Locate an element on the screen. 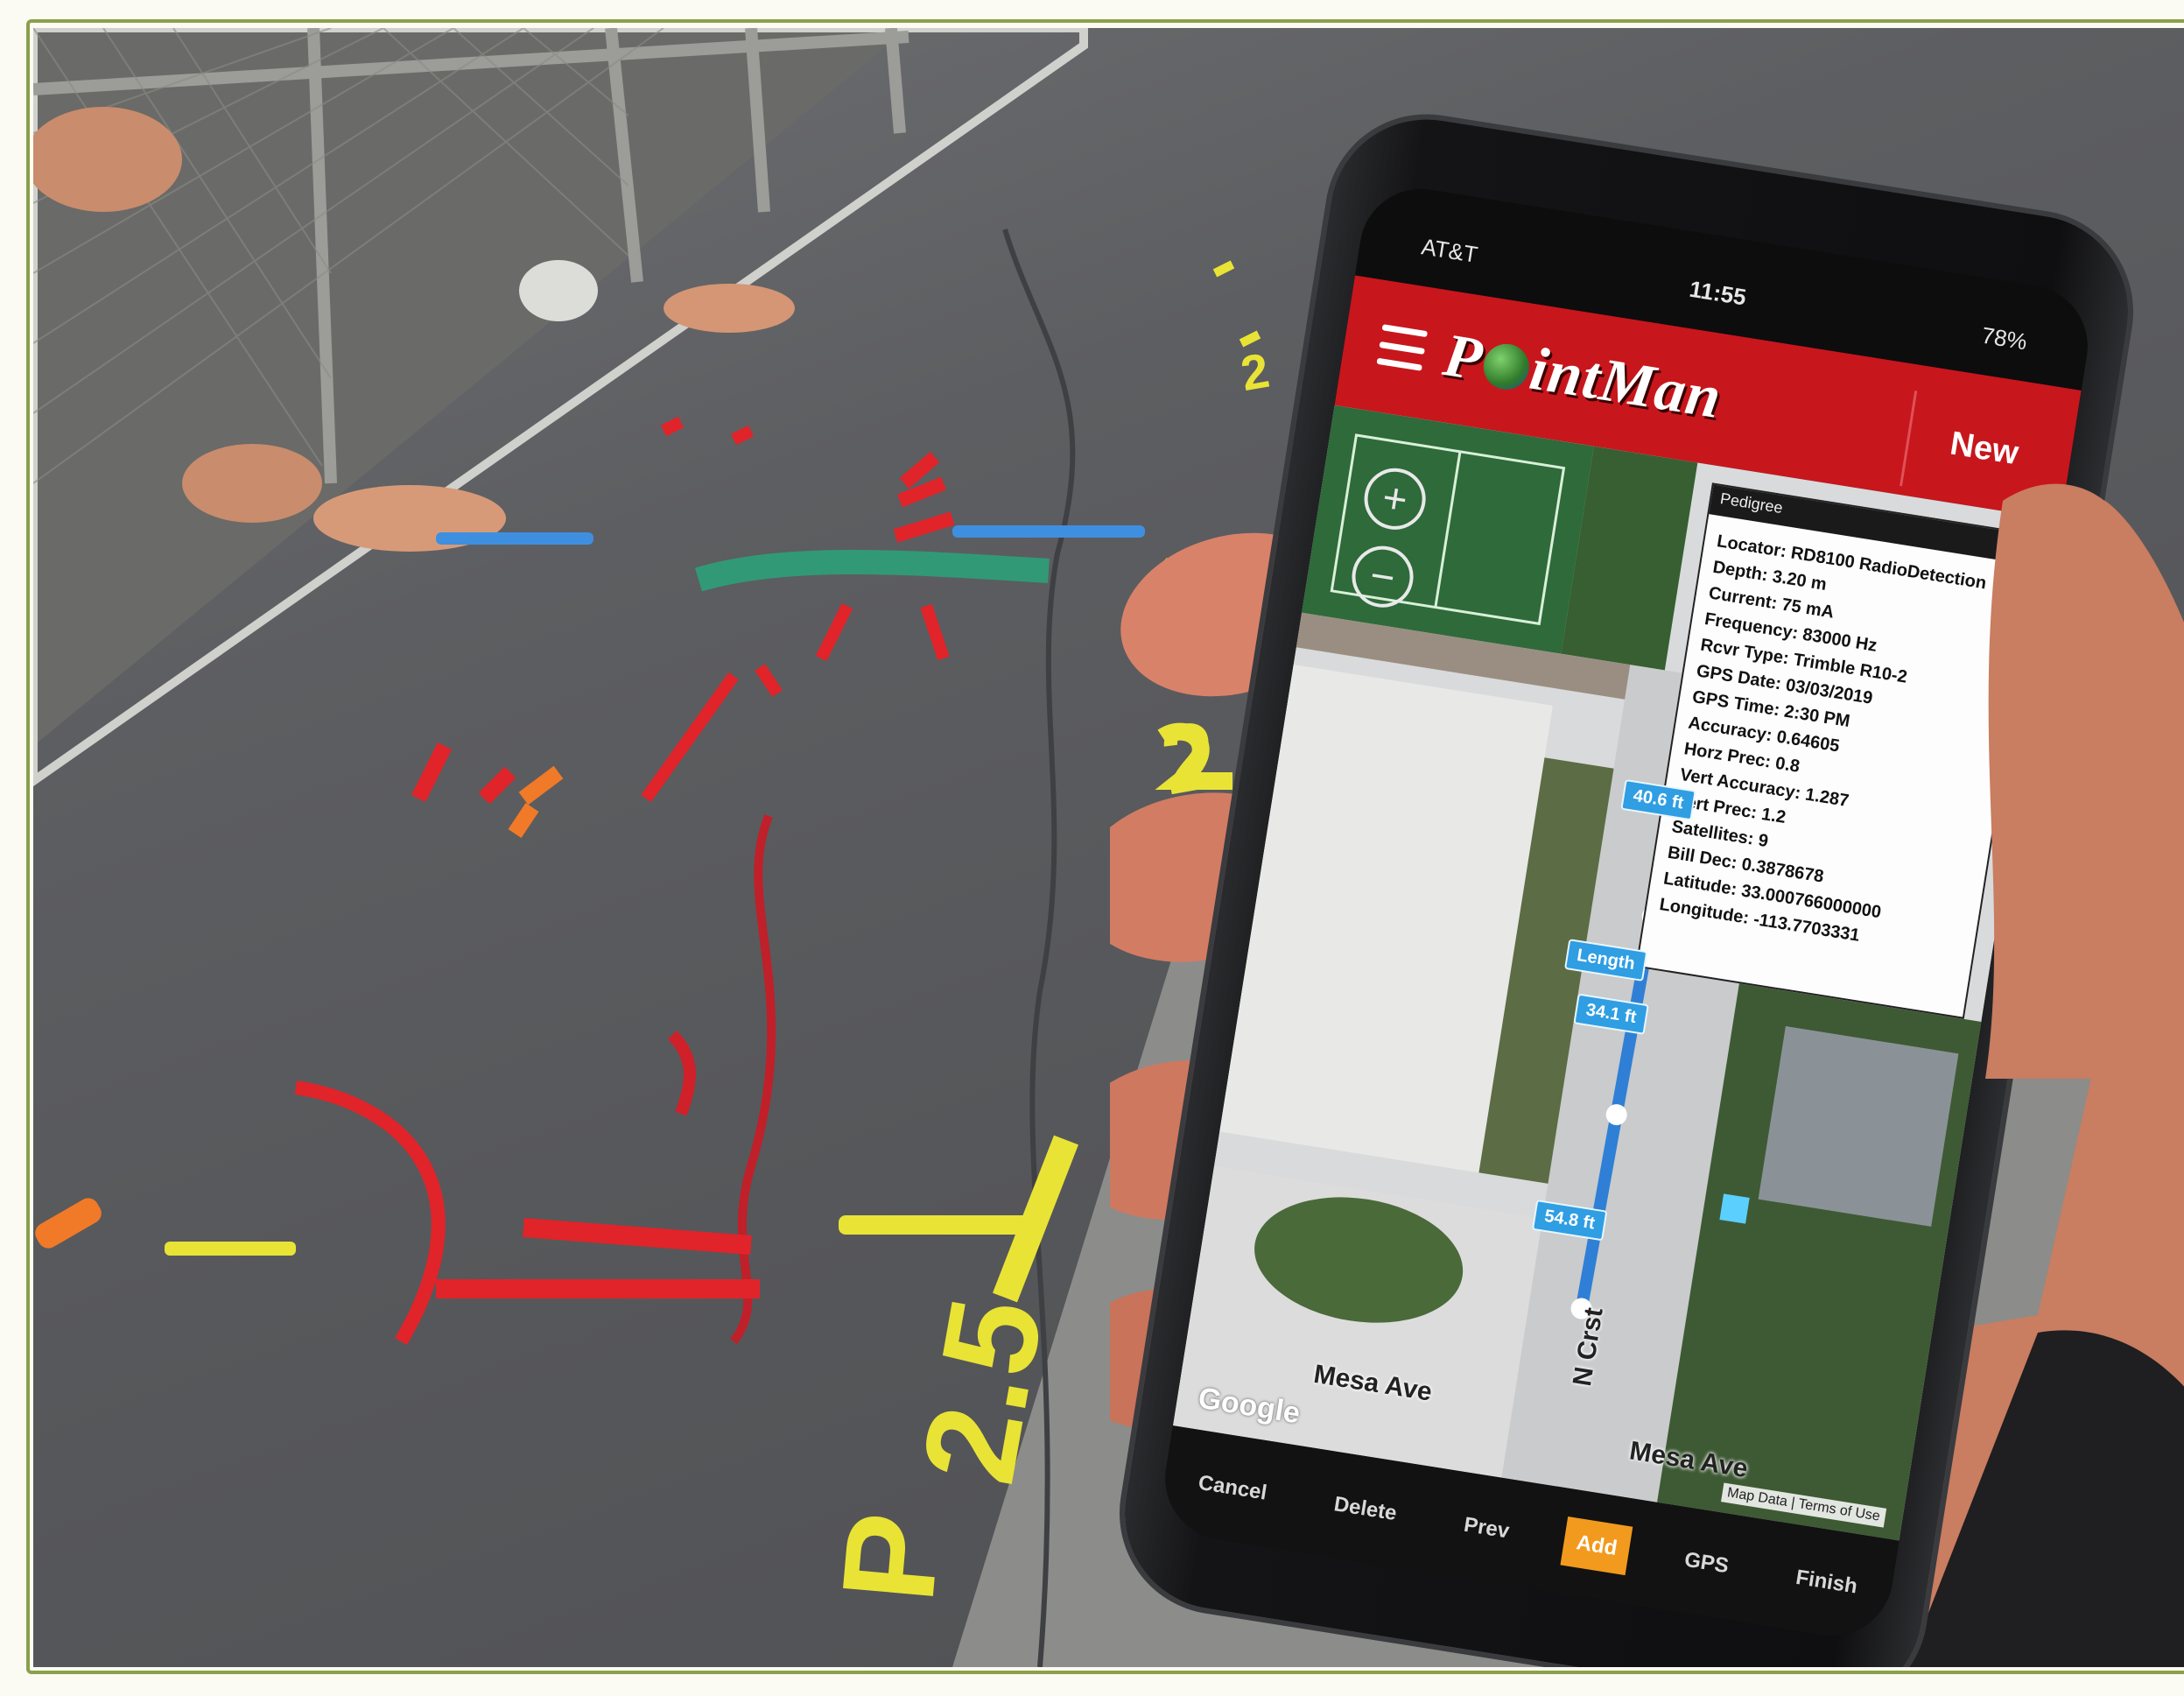 Image resolution: width=2184 pixels, height=1696 pixels. globe-icon is located at coordinates (1506, 367).